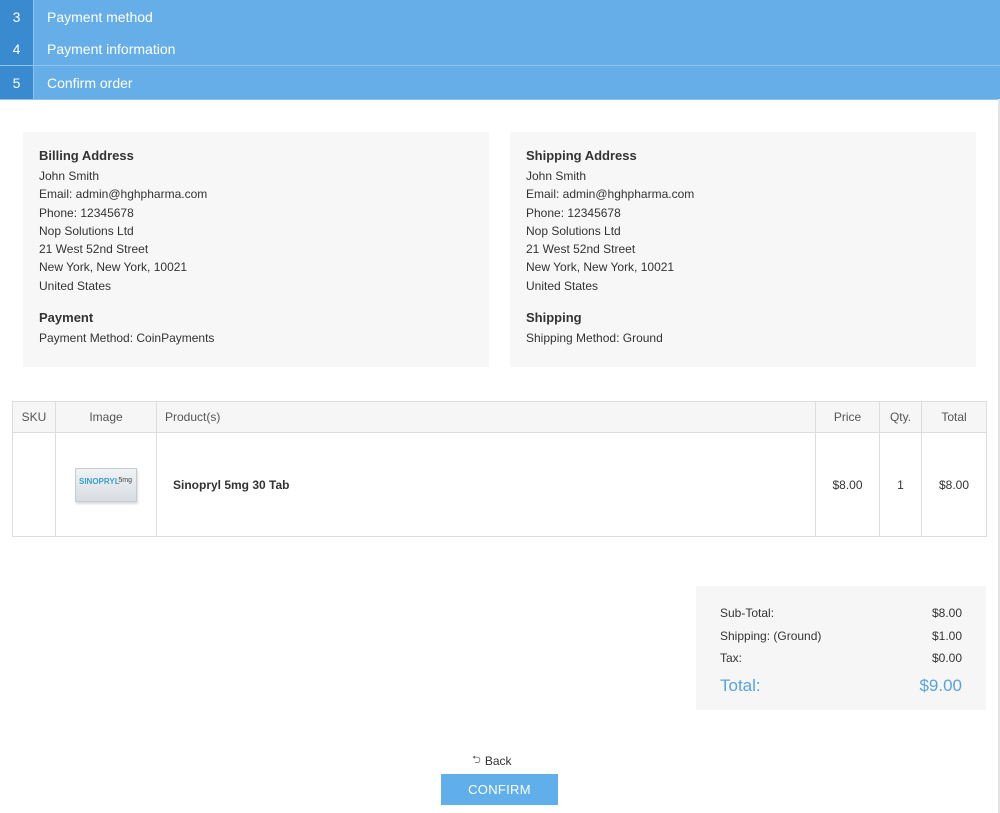 This screenshot has height=813, width=1000. What do you see at coordinates (123, 194) in the screenshot?
I see `billing-email: Email: admin@hghpharma.com` at bounding box center [123, 194].